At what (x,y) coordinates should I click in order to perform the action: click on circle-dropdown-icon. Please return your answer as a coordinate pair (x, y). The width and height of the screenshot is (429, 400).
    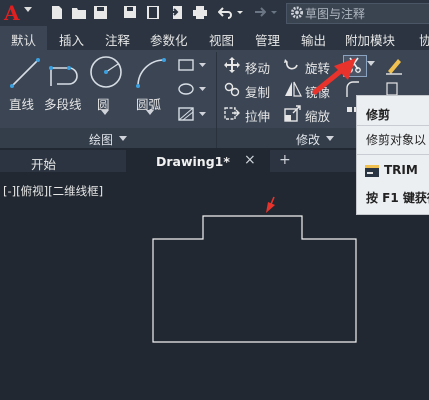
    Looking at the image, I should click on (105, 113).